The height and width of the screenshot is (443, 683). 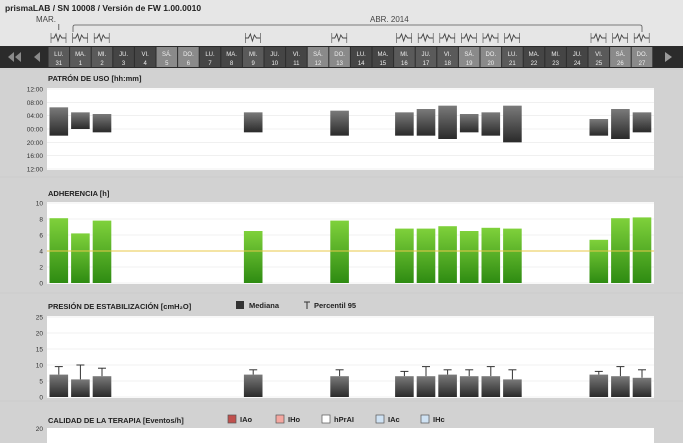 What do you see at coordinates (425, 419) in the screenshot?
I see `legend-swatch-ihc` at bounding box center [425, 419].